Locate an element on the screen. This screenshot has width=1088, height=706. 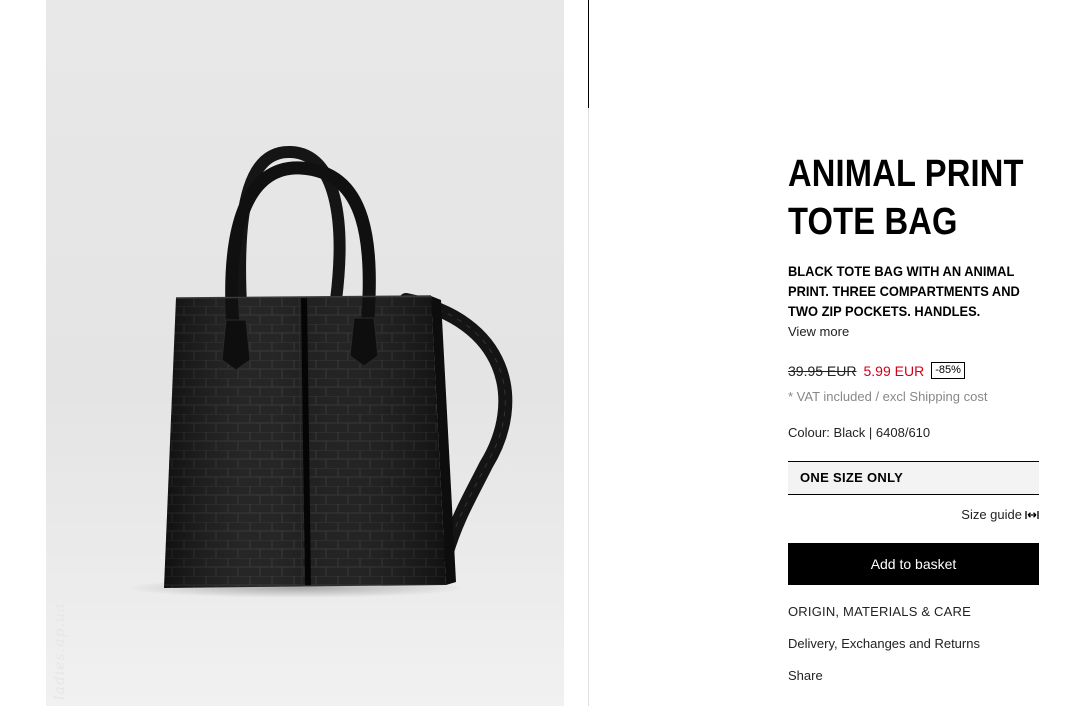
discount-badge: -85% is located at coordinates (948, 370).